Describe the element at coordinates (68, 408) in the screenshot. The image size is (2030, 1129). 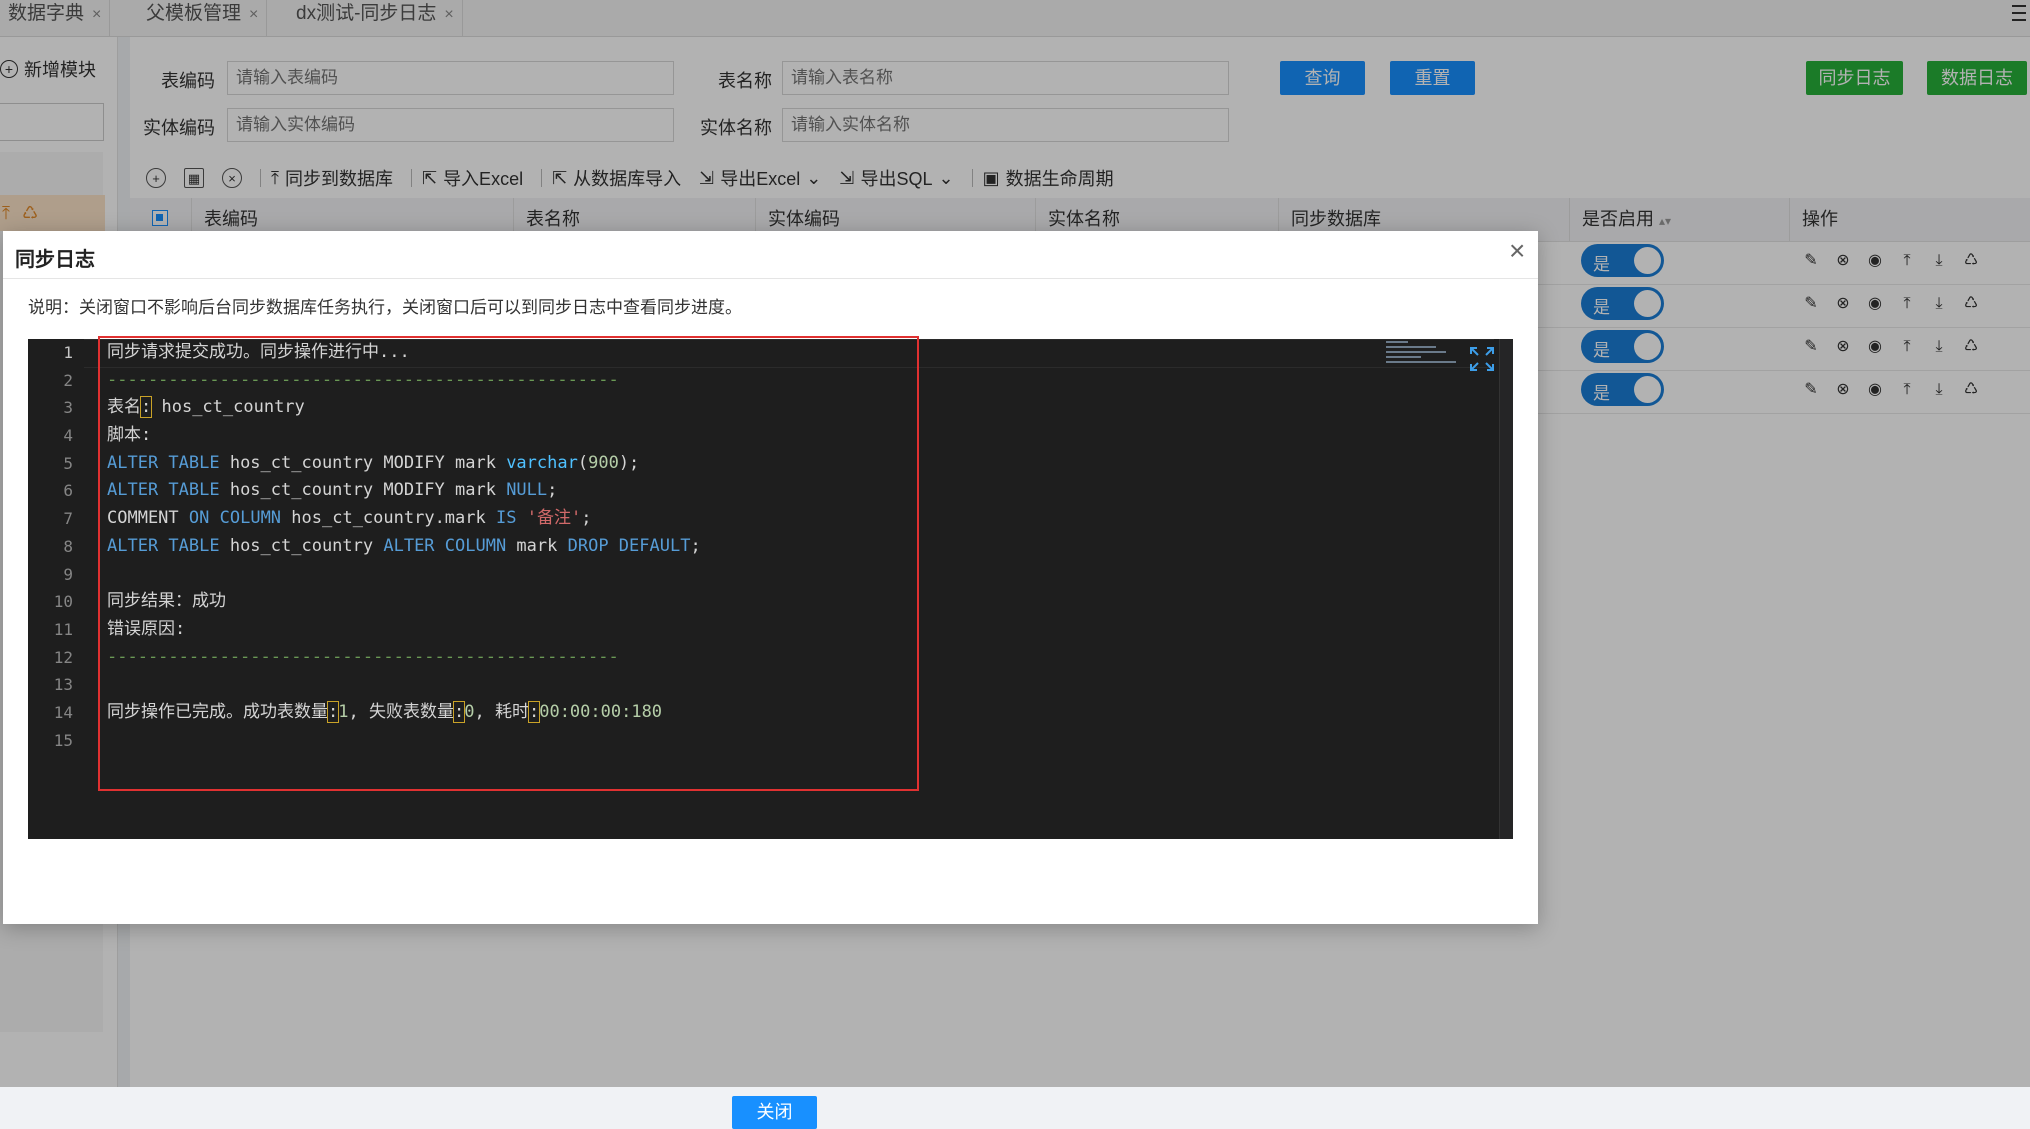
I see `line-number: 3` at that location.